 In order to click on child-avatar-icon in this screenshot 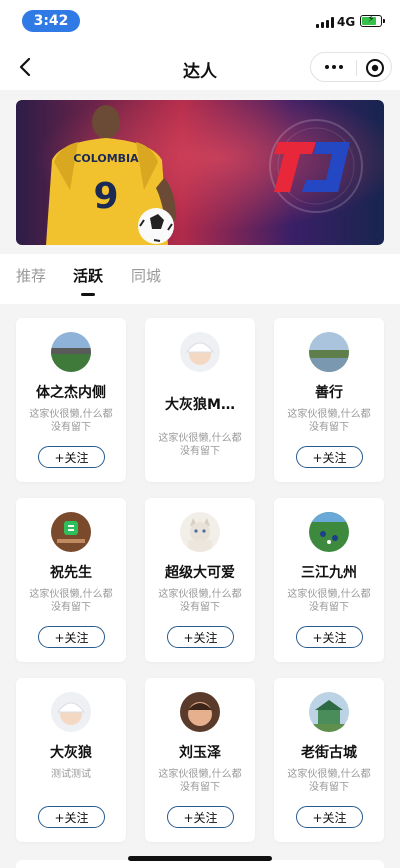, I will do `click(200, 712)`.